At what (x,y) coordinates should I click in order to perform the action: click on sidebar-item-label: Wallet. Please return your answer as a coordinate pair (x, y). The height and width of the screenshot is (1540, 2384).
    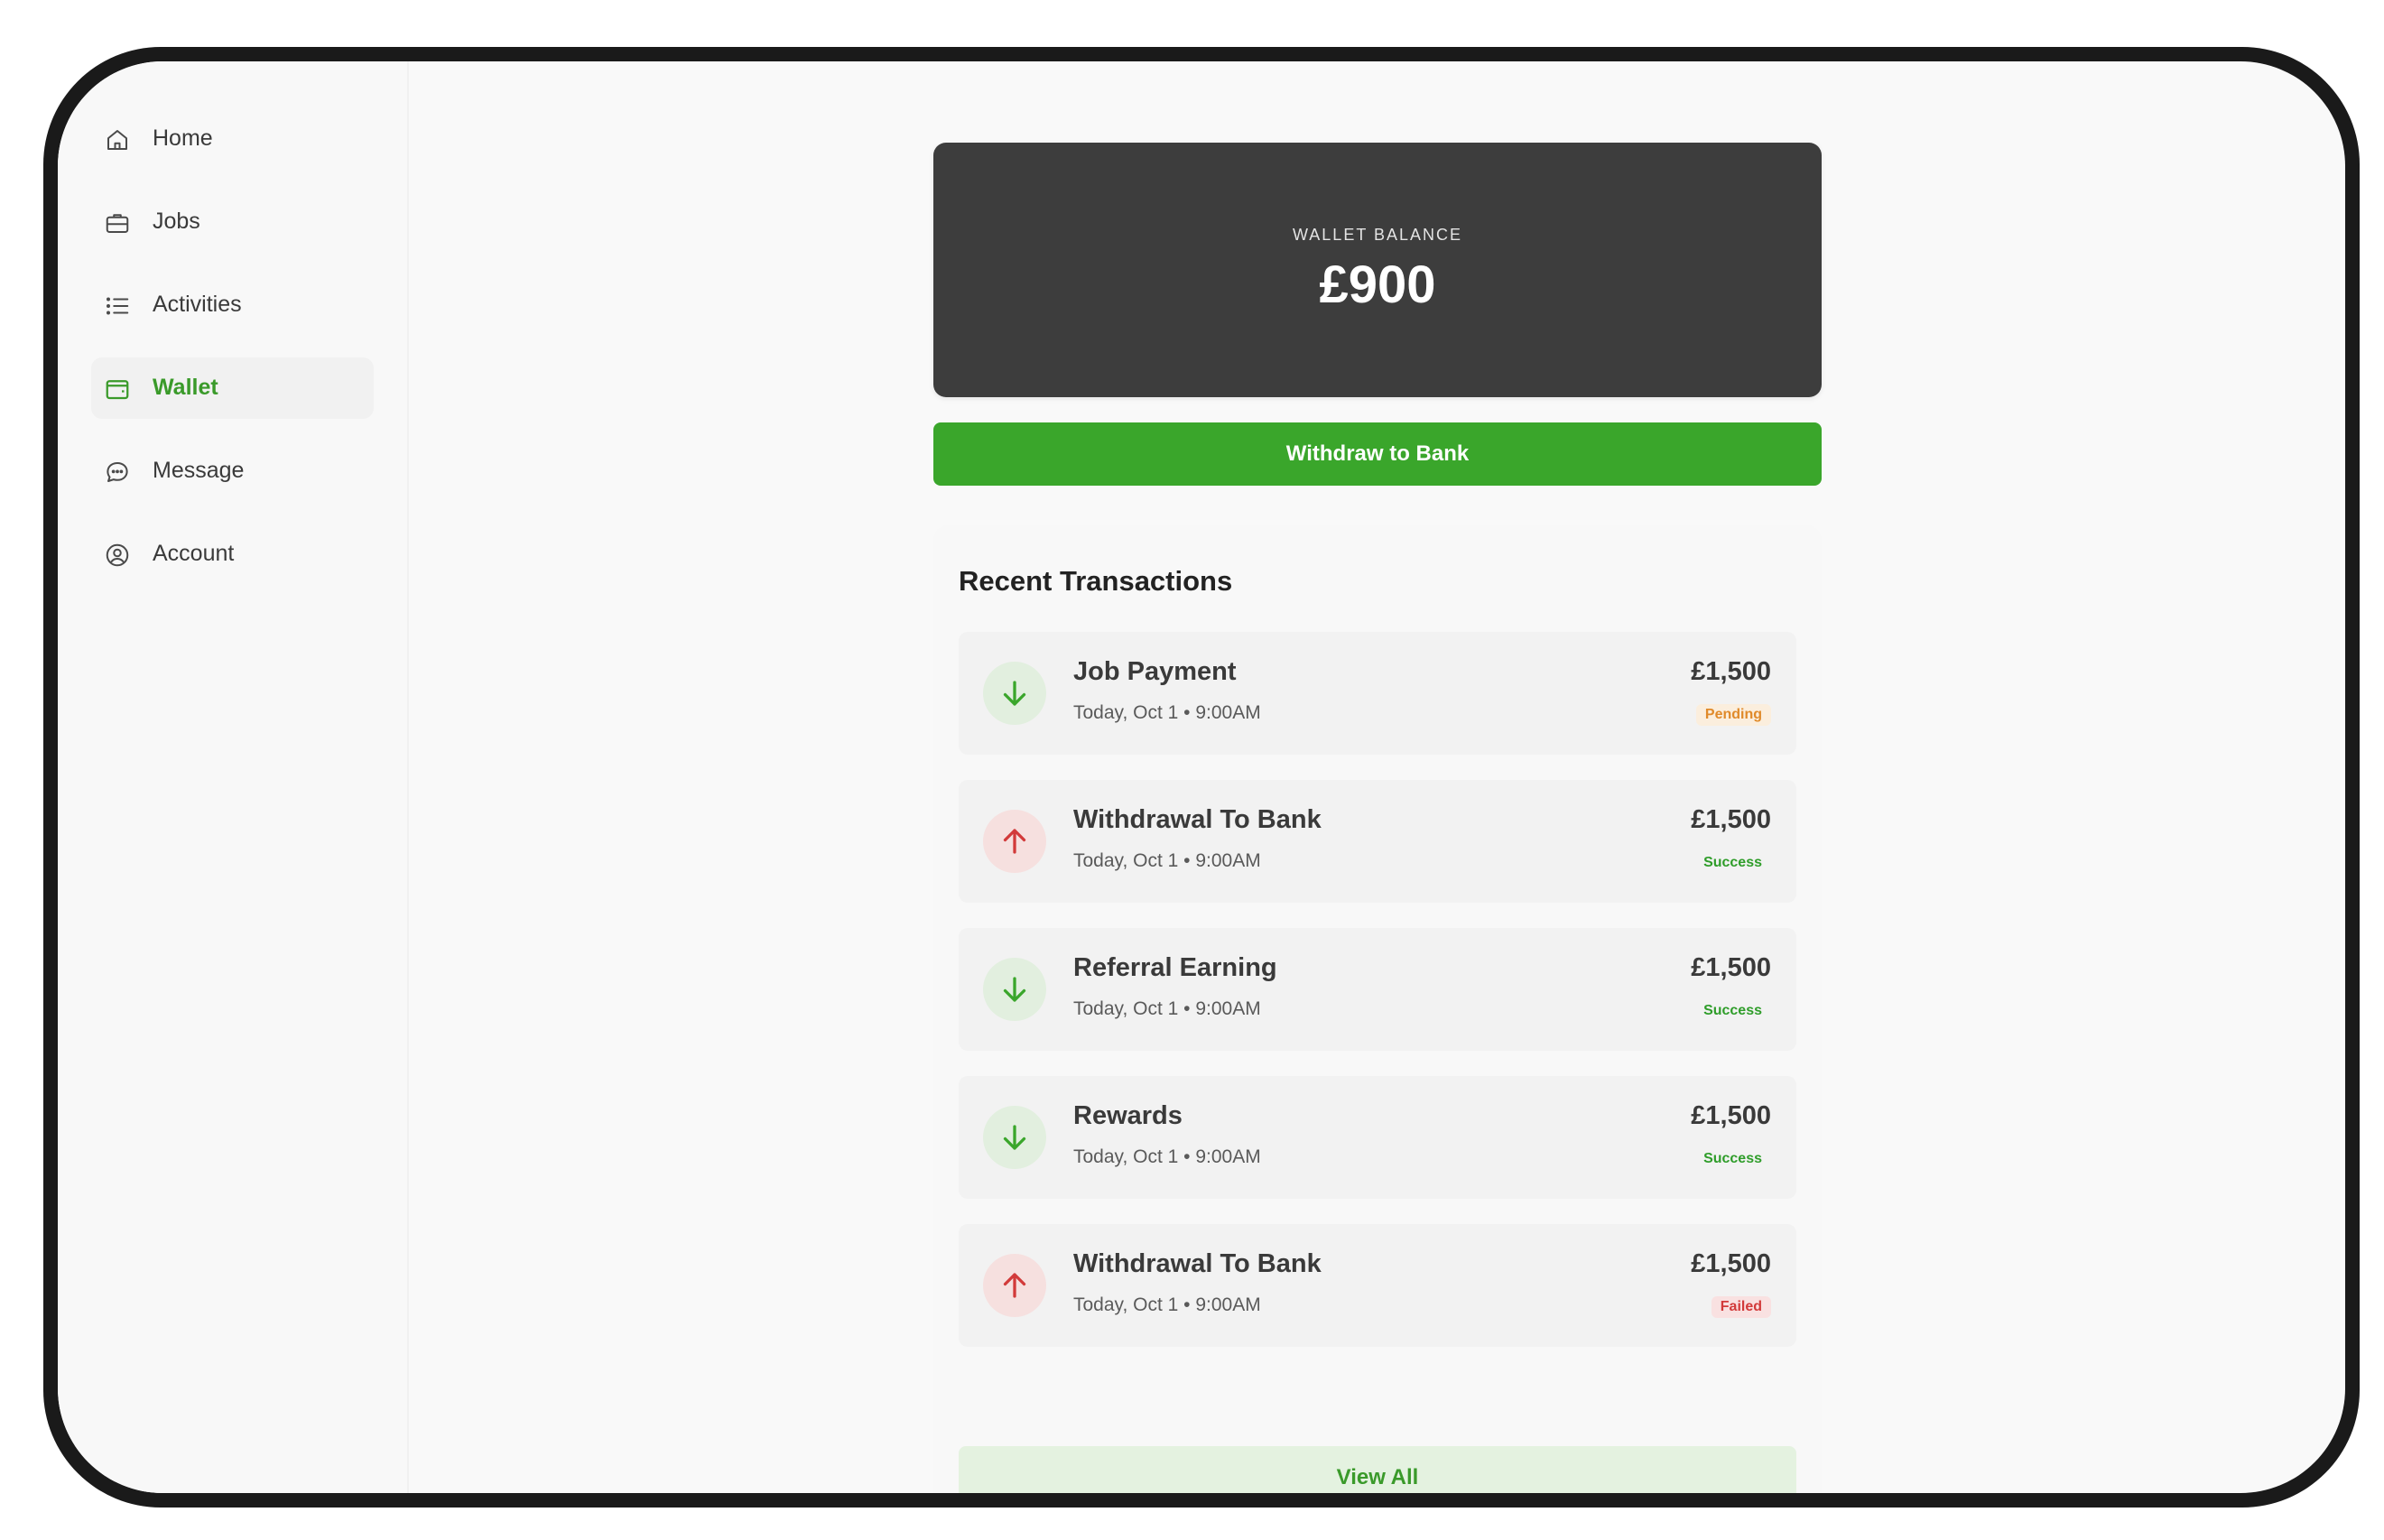
    Looking at the image, I should click on (185, 387).